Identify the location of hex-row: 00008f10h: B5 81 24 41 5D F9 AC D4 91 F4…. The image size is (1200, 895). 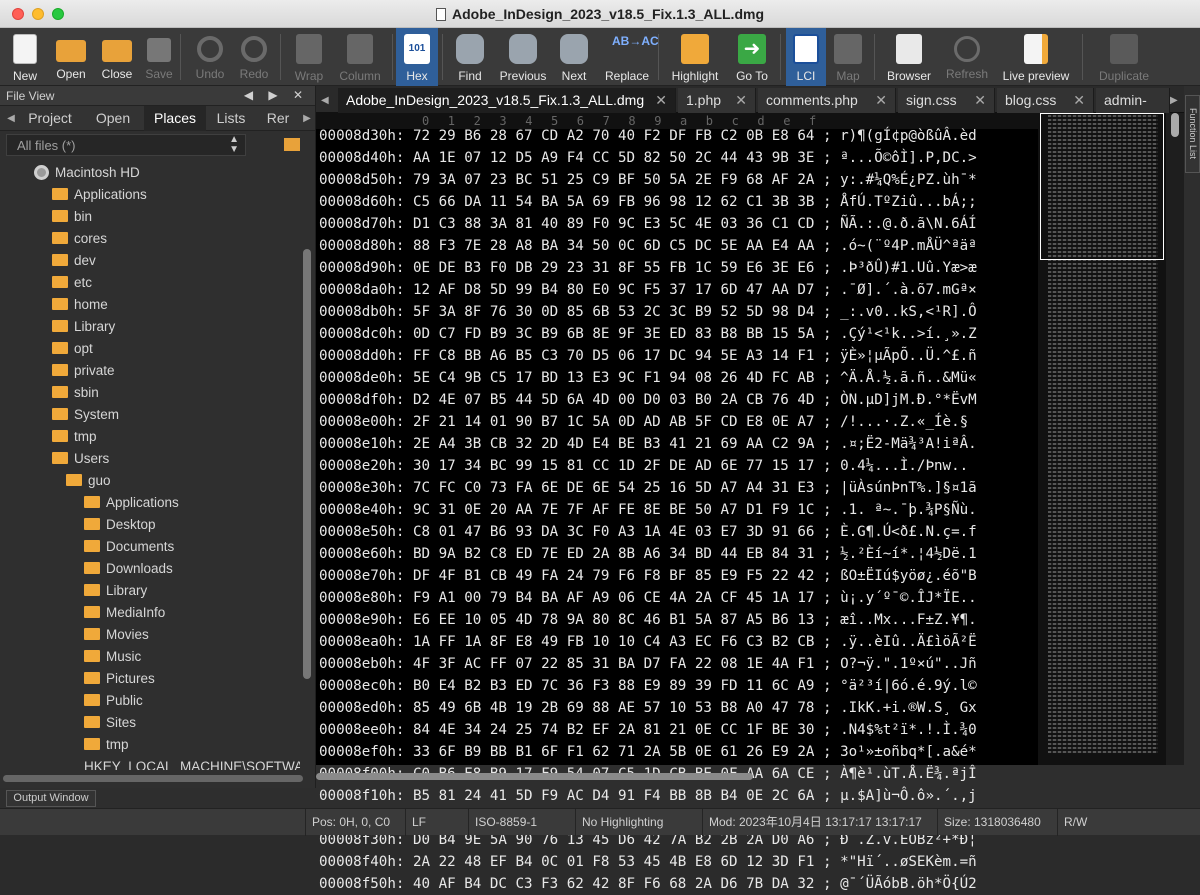
(648, 796).